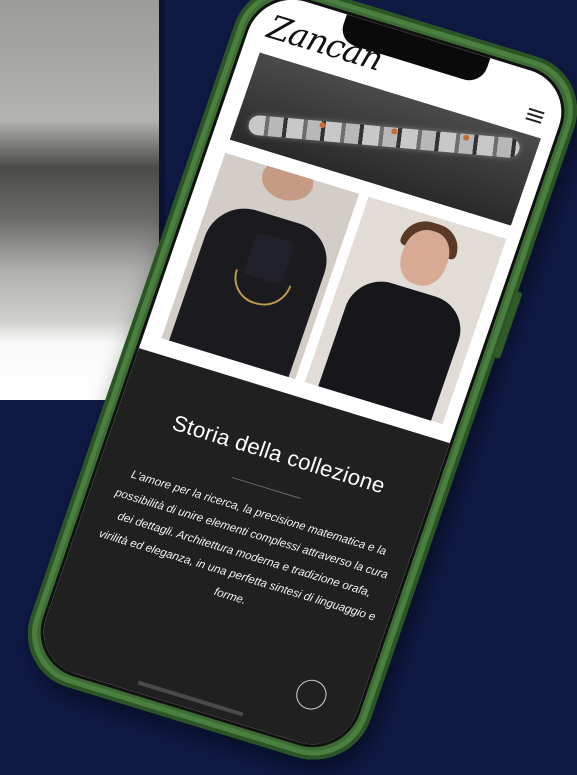 This screenshot has height=775, width=577. Describe the element at coordinates (384, 136) in the screenshot. I see `chain-bracelet-graphic` at that location.